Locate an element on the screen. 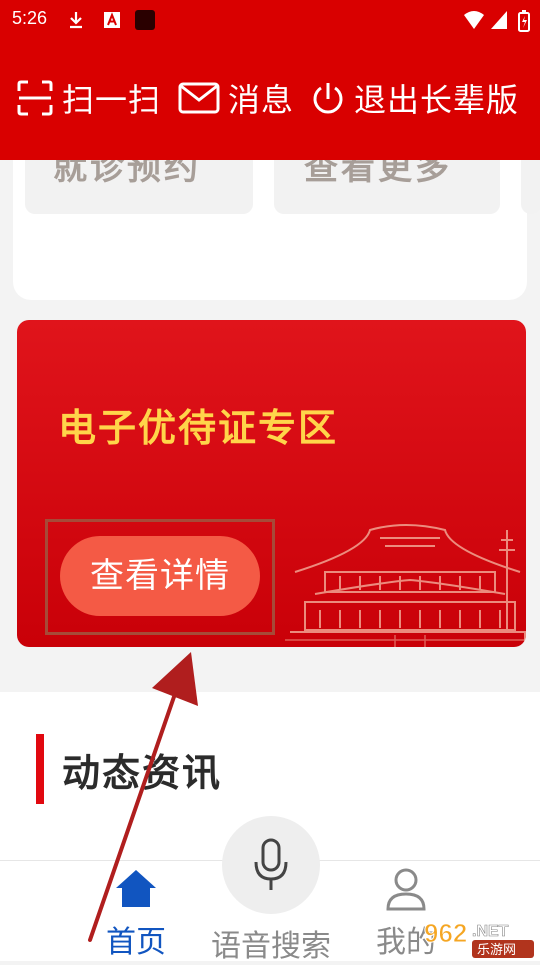 This screenshot has width=540, height=965. exit-elder-mode-button: 退出长辈版 is located at coordinates (415, 98).